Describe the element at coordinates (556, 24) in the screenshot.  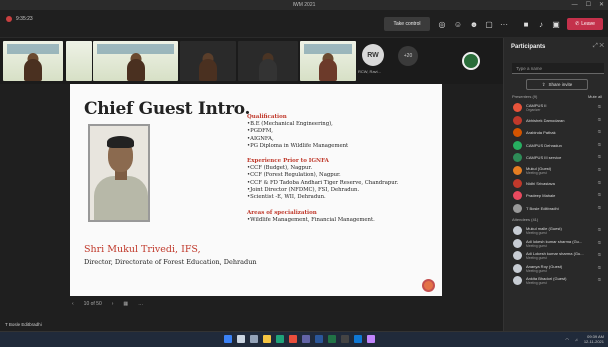
I see `share-icon: ▣` at that location.